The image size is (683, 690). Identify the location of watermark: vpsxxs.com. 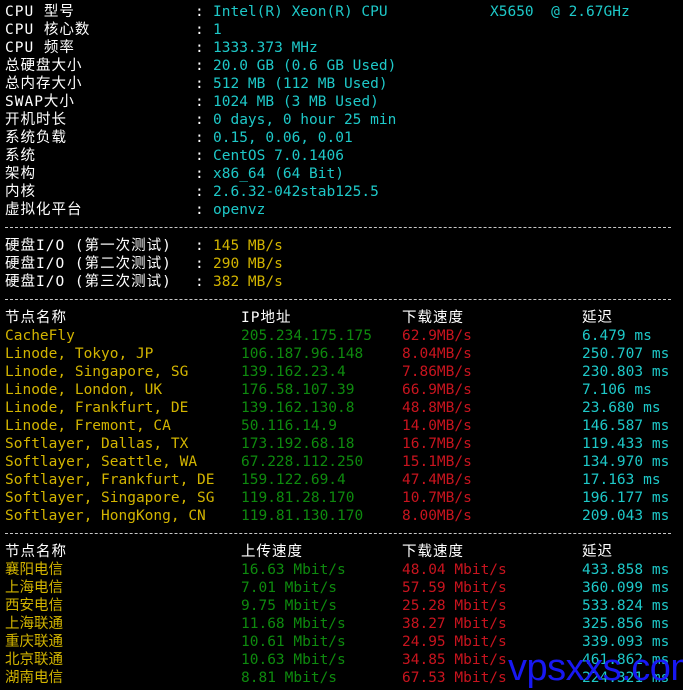
(595, 668).